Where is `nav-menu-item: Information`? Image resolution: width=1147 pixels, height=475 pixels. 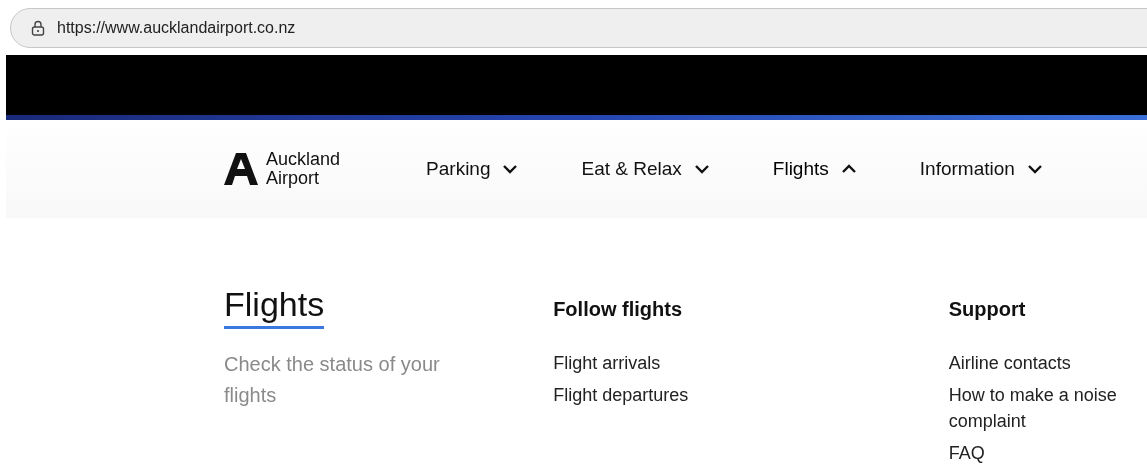
nav-menu-item: Information is located at coordinates (981, 169).